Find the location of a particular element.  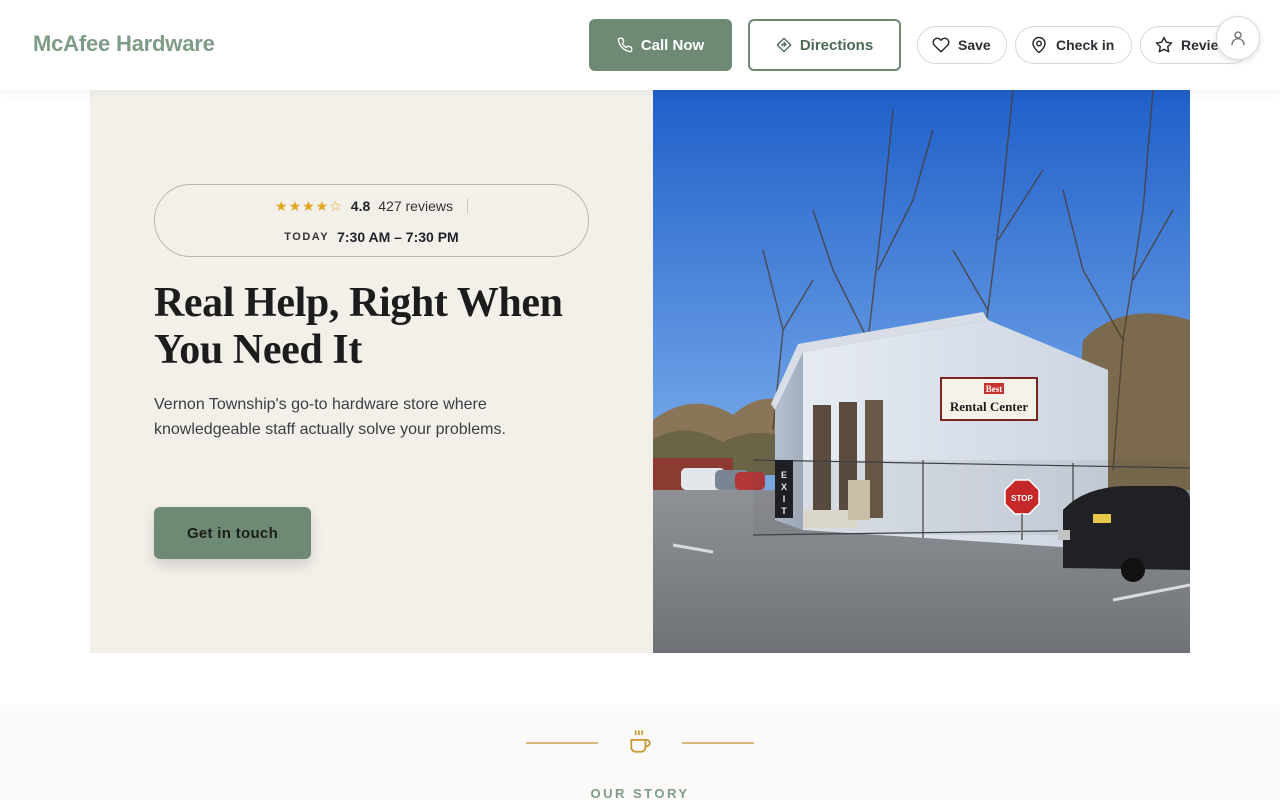

story-divider-left is located at coordinates (562, 743).